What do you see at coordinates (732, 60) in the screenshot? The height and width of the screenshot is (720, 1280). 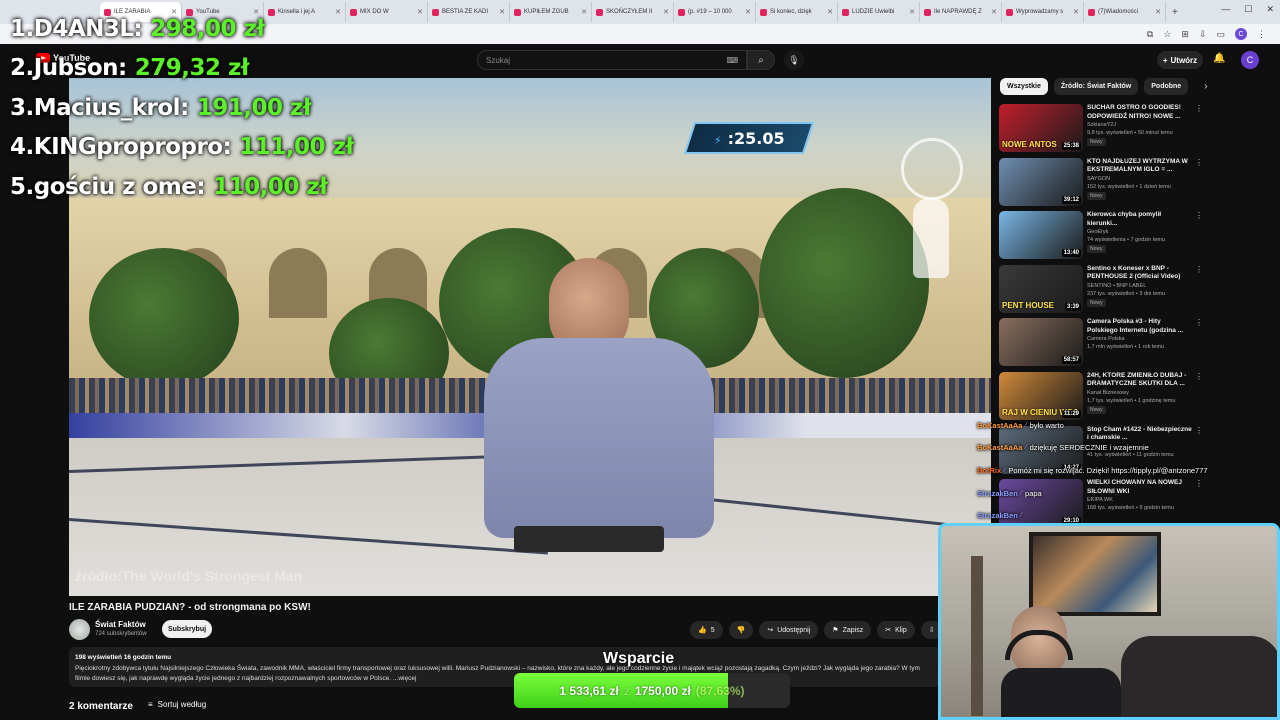 I see `keyboard-icon: ⌨` at bounding box center [732, 60].